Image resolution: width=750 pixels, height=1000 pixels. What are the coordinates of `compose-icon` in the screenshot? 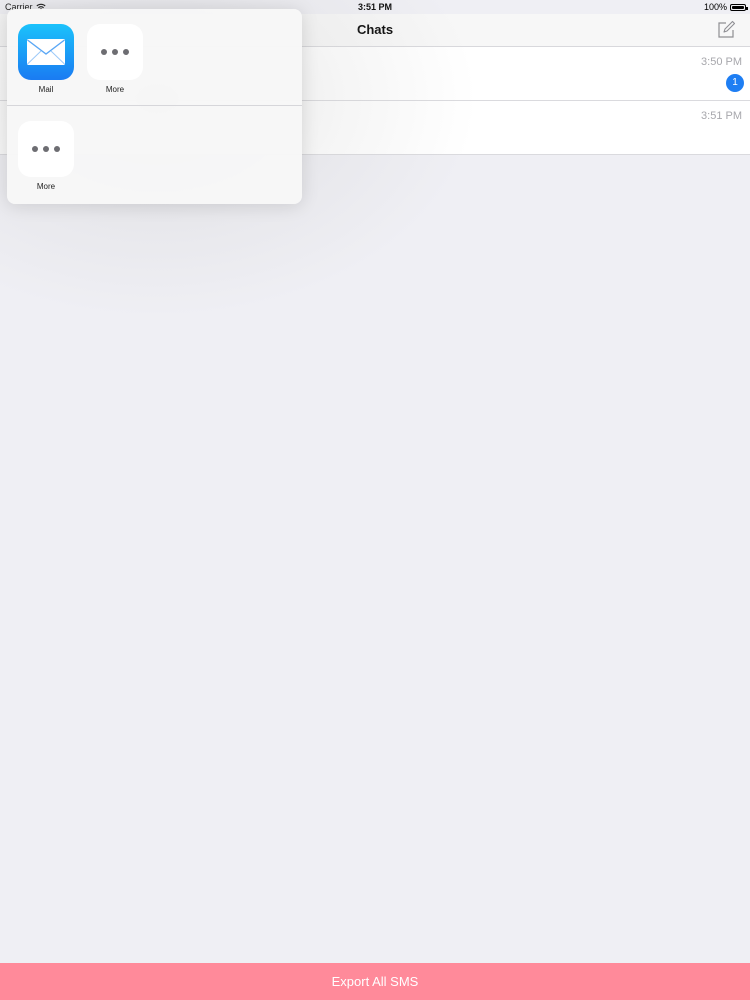 It's located at (727, 29).